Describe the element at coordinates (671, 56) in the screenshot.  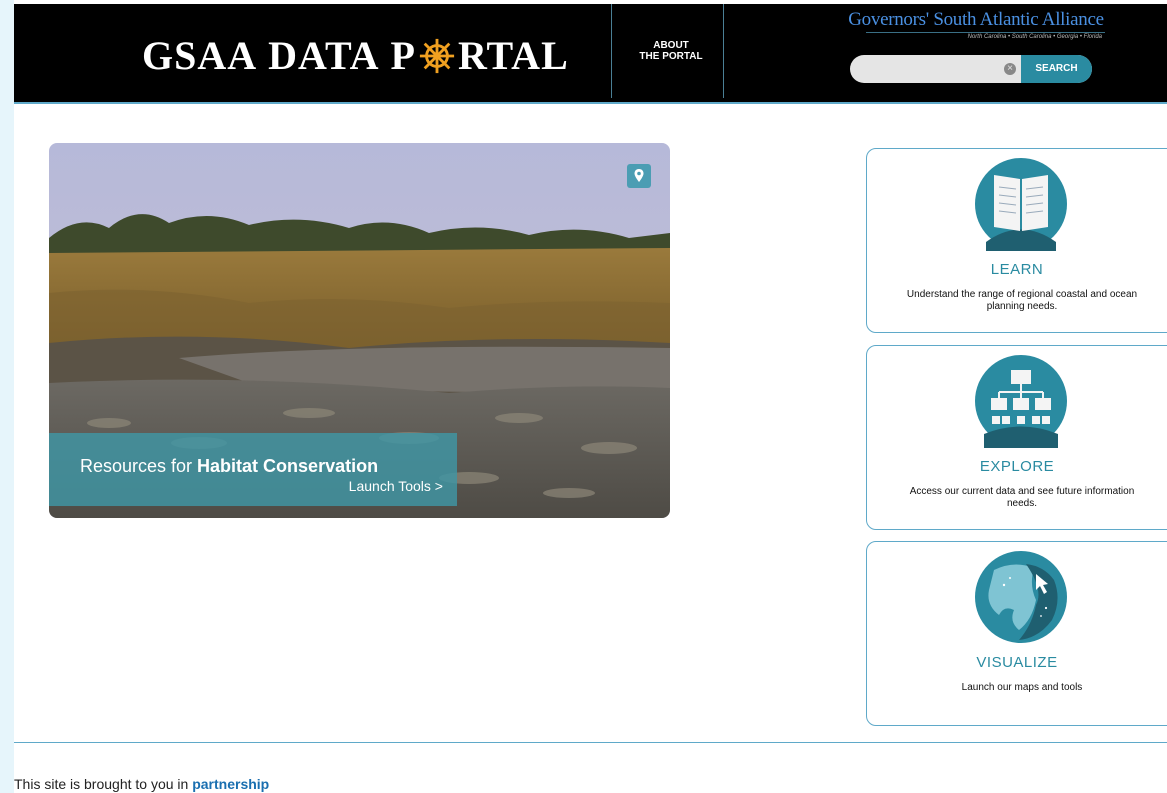
I see `about-line-2: THE PORTAL` at that location.